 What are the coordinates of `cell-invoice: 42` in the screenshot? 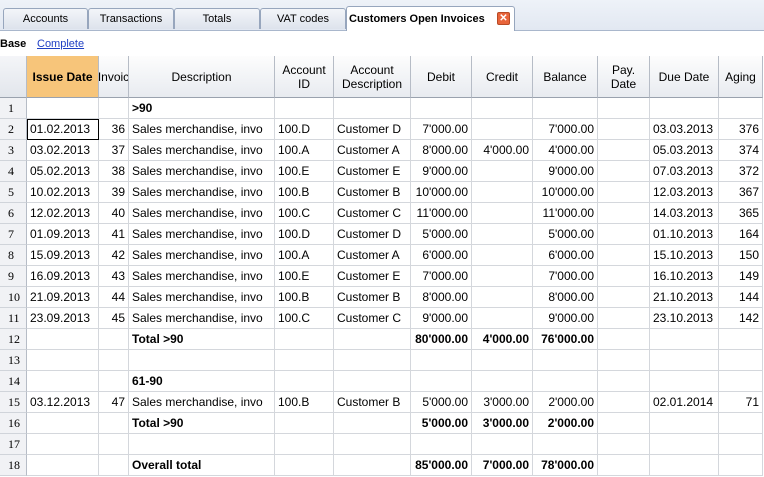 It's located at (114, 255).